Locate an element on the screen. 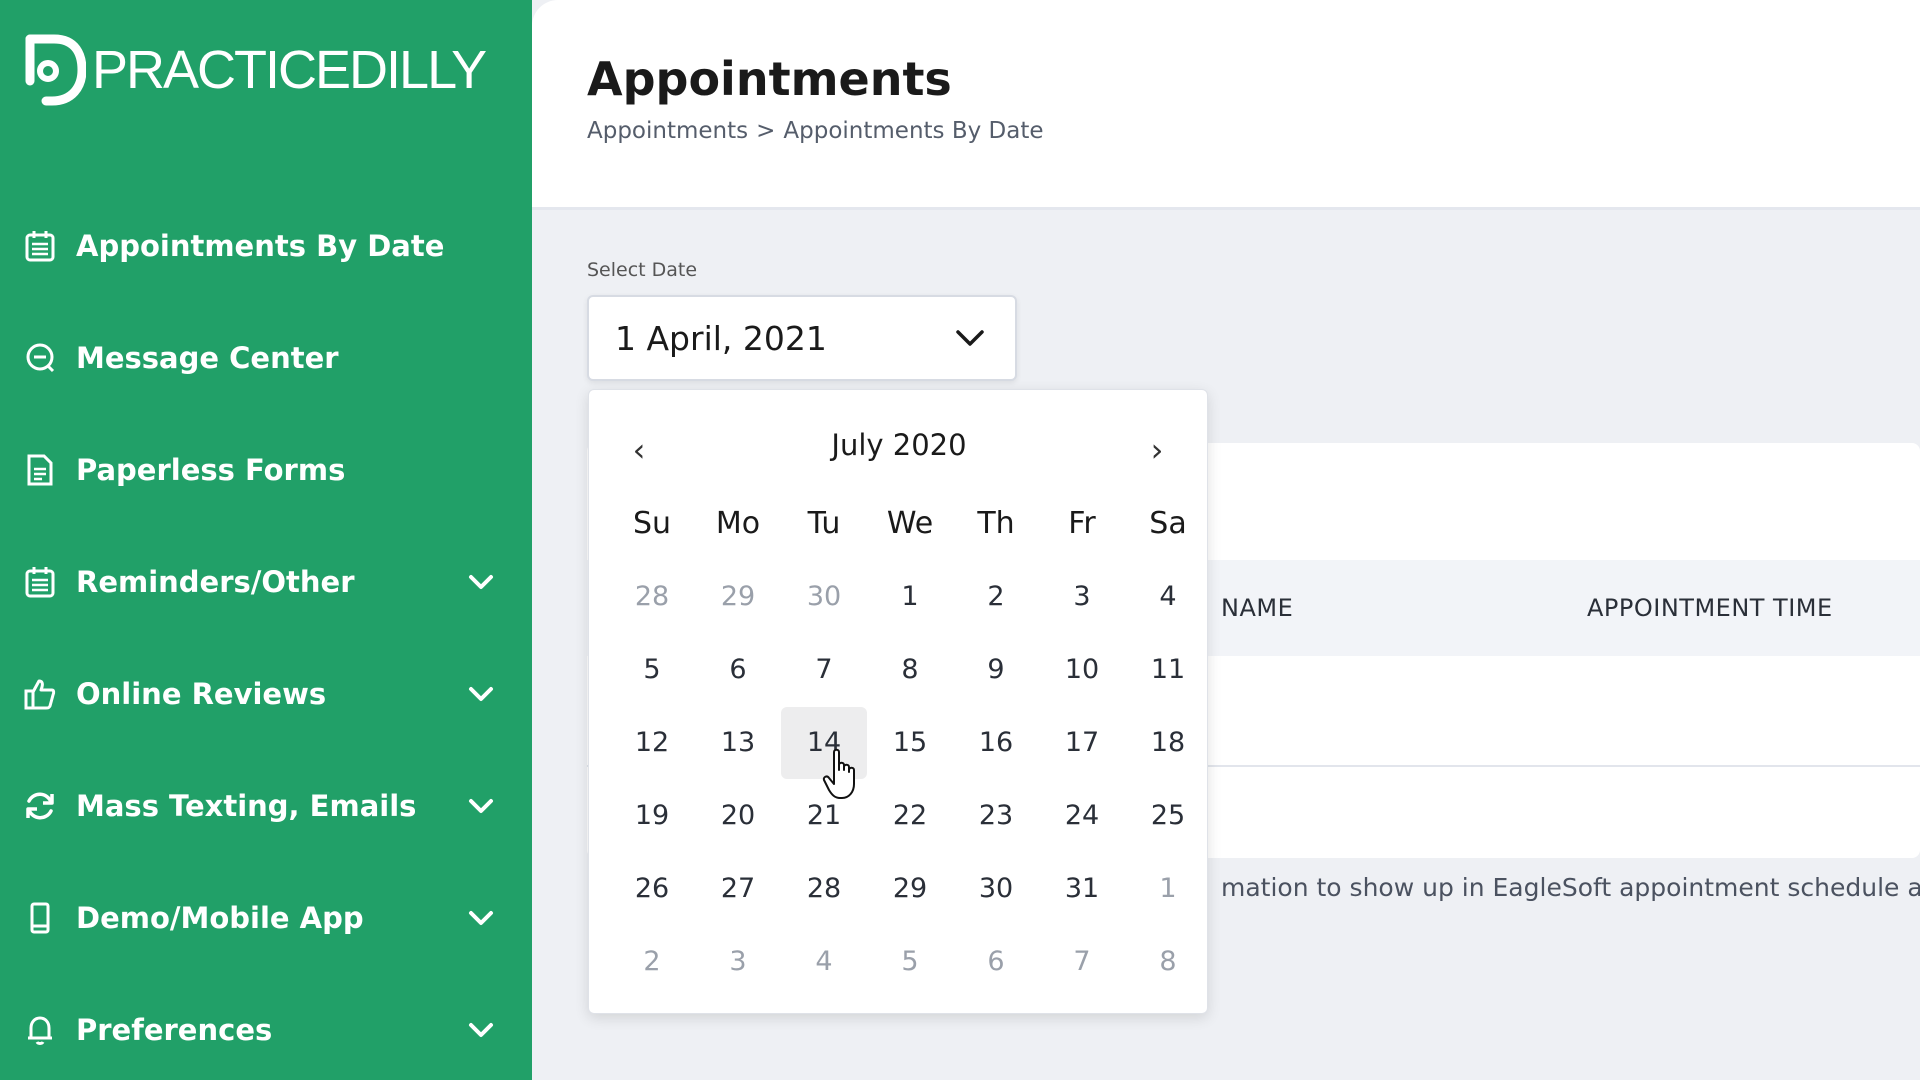 The height and width of the screenshot is (1080, 1920). weekday-label: Mo is located at coordinates (738, 523).